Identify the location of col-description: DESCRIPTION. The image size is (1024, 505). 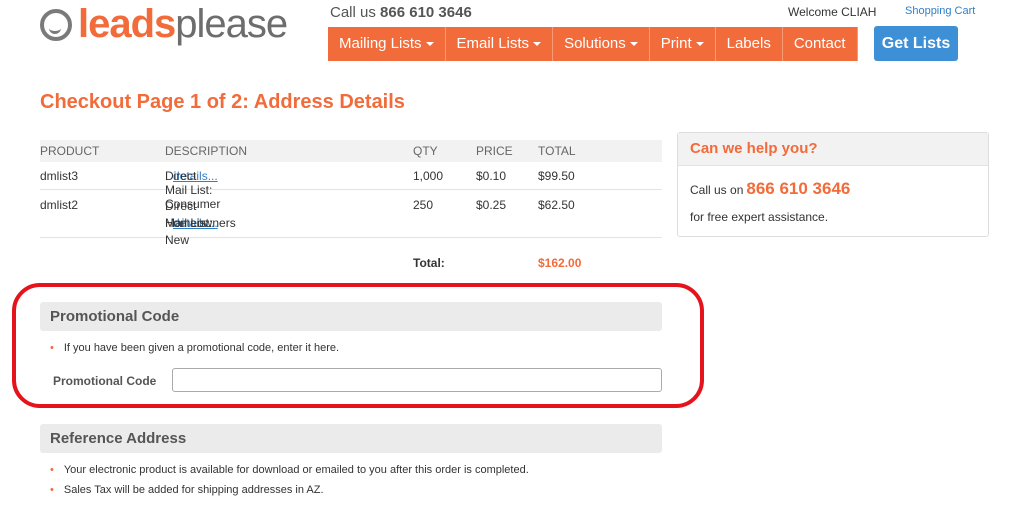
(206, 151).